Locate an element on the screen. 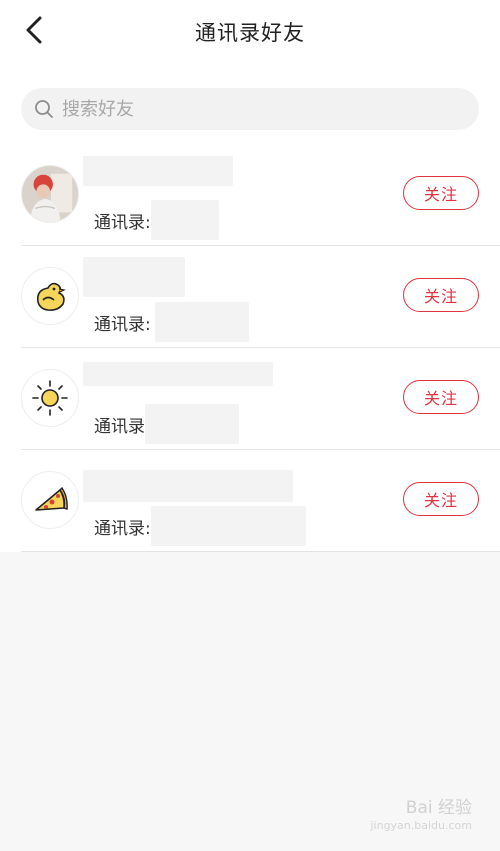  pizza-avatar is located at coordinates (50, 500).